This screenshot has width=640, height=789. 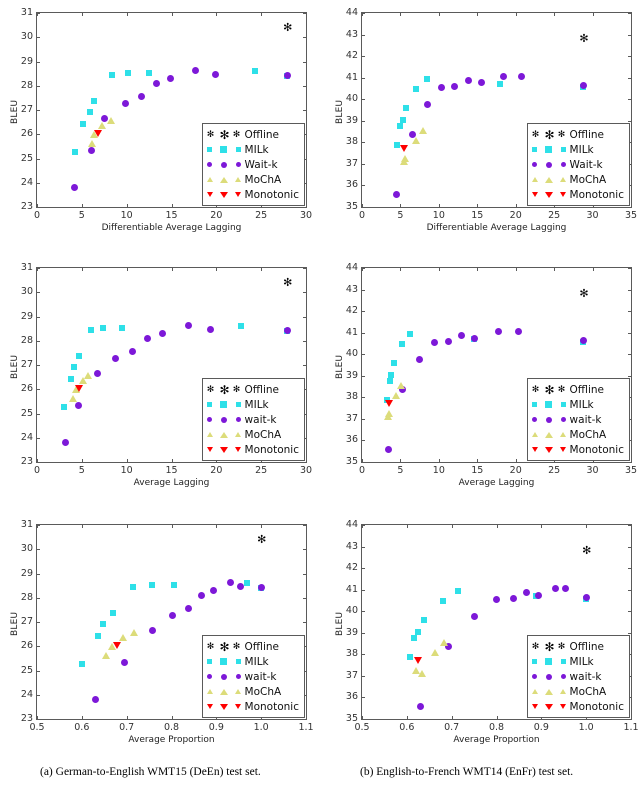 What do you see at coordinates (362, 727) in the screenshot?
I see `x-axis-tick-label: 0.5` at bounding box center [362, 727].